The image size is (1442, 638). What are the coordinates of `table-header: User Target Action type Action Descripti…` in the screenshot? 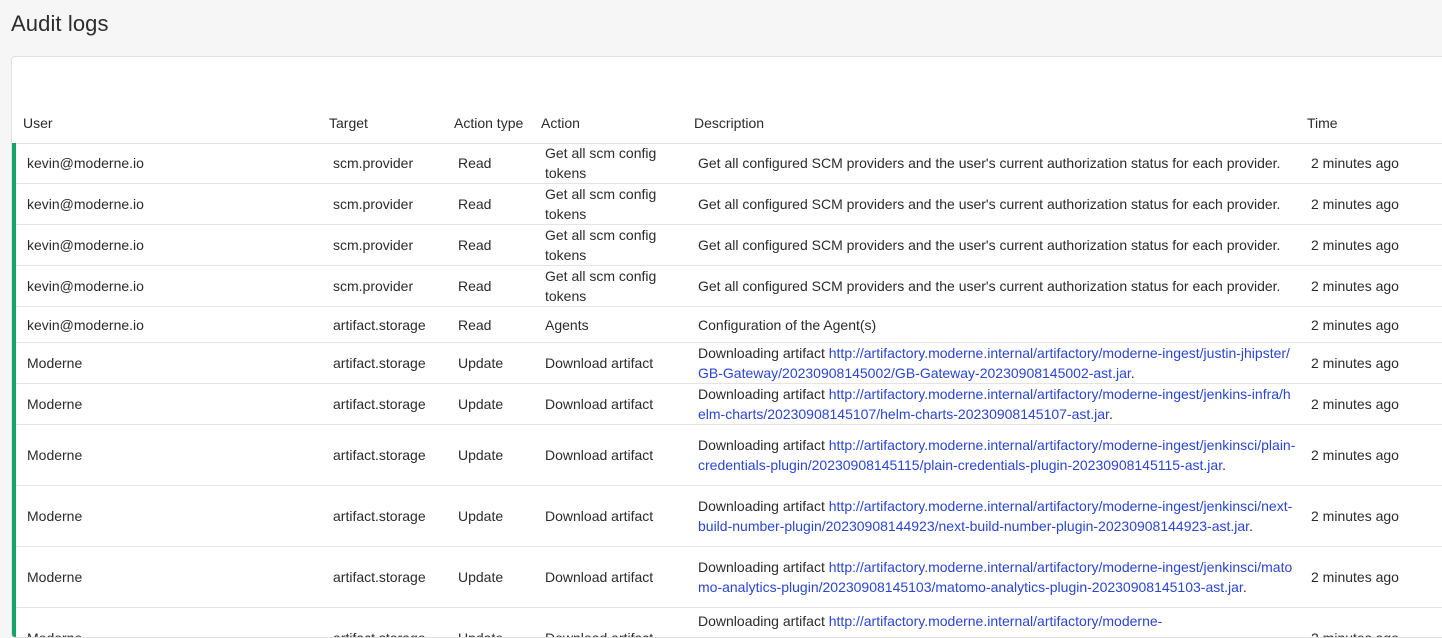 It's located at (727, 126).